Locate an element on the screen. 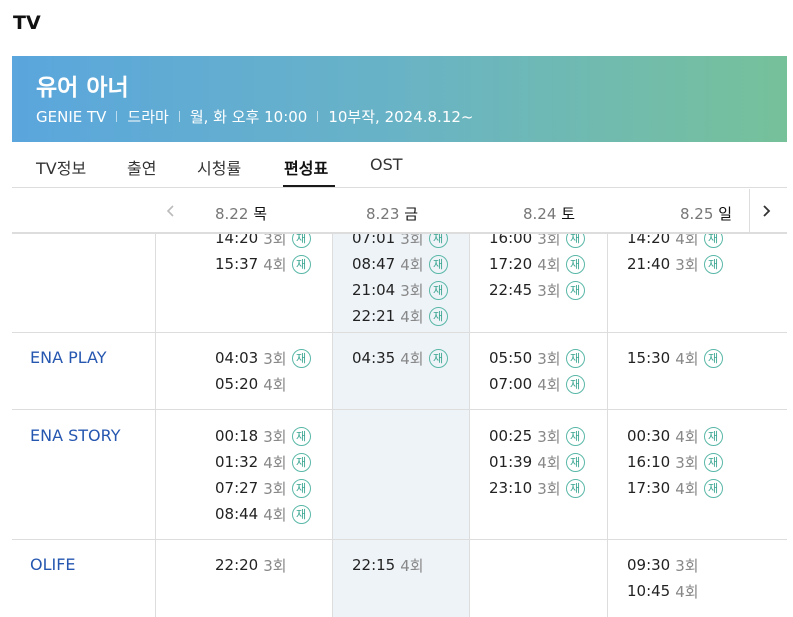 The image size is (793, 617). channel-name: OLIFE is located at coordinates (53, 564).